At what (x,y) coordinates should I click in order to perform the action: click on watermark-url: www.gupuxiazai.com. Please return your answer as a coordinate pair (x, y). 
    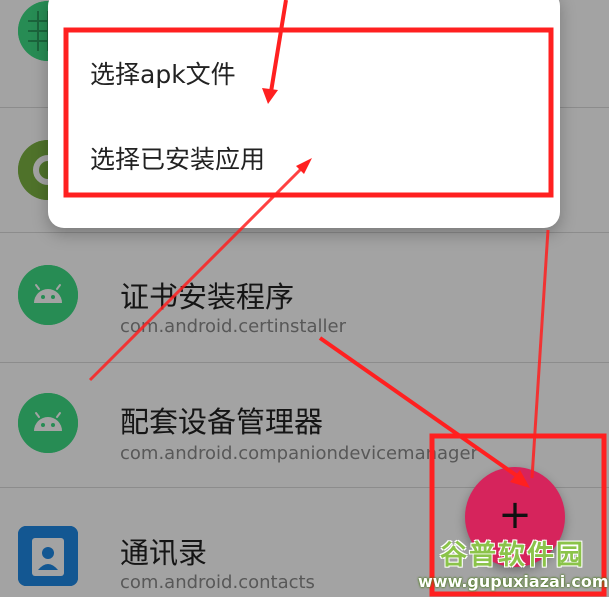
    Looking at the image, I should click on (513, 581).